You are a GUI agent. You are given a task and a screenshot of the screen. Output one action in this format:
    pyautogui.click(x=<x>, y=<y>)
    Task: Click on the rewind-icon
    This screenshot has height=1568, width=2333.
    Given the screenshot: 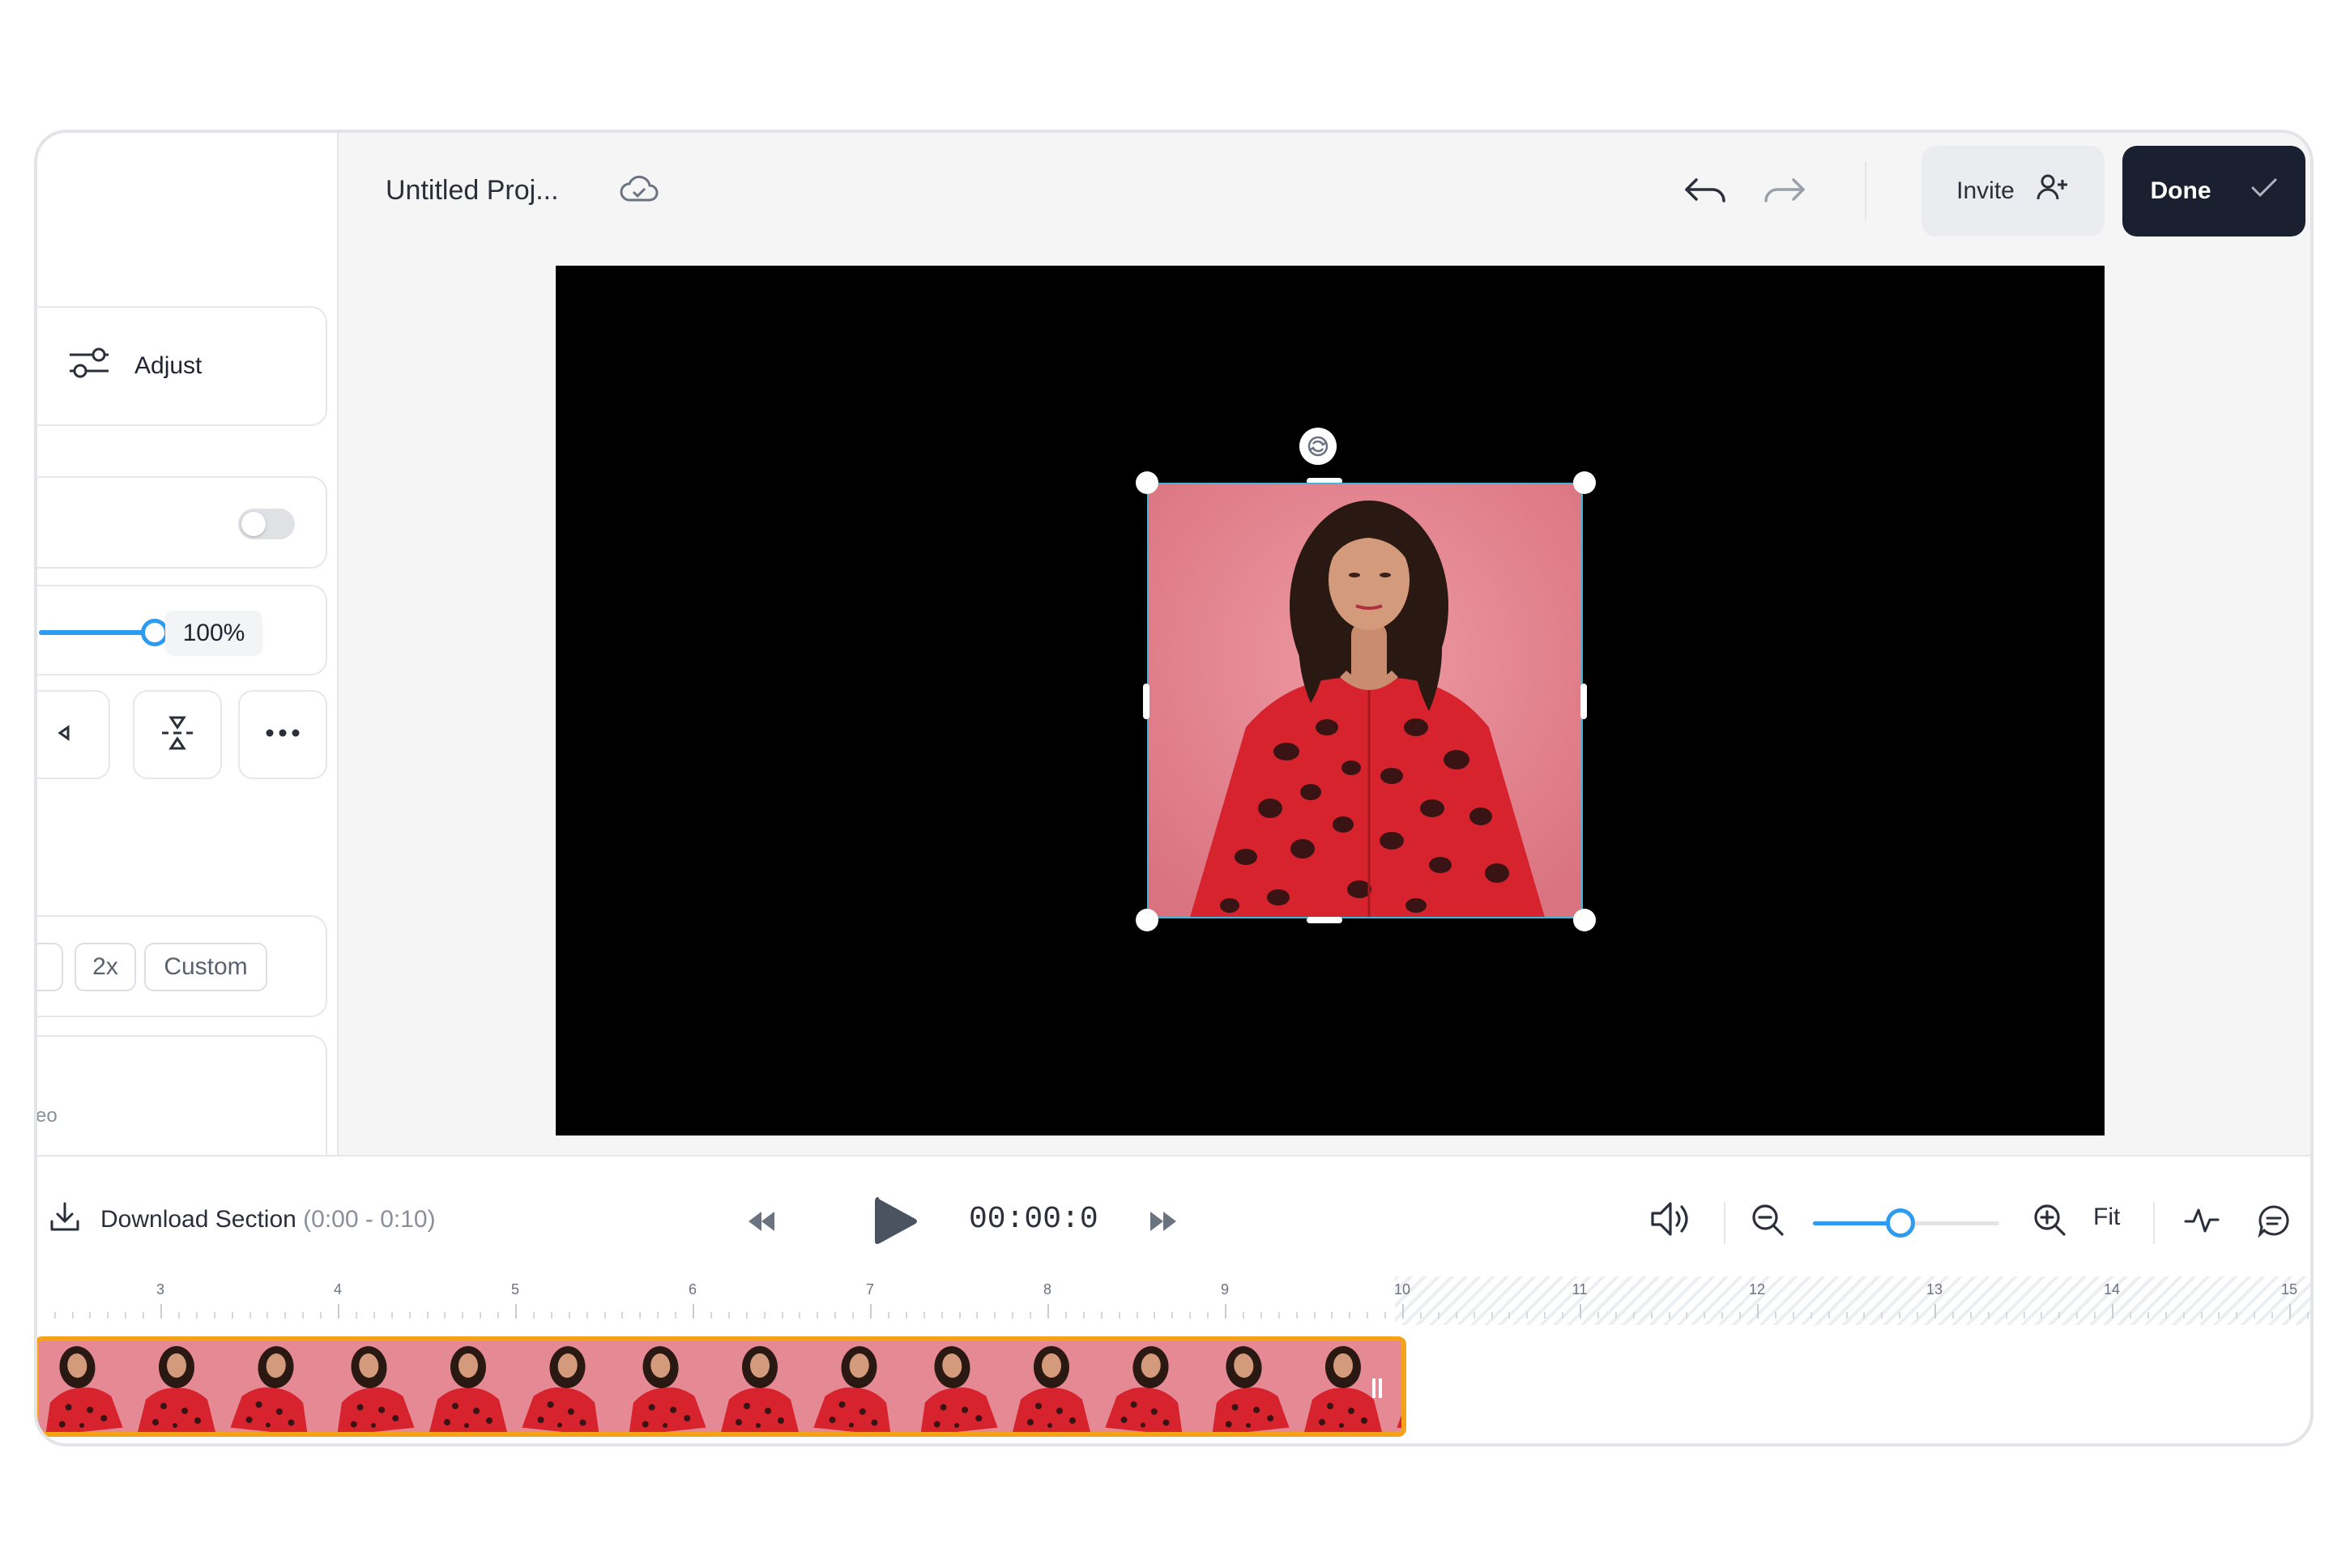 What is the action you would take?
    pyautogui.click(x=762, y=1223)
    